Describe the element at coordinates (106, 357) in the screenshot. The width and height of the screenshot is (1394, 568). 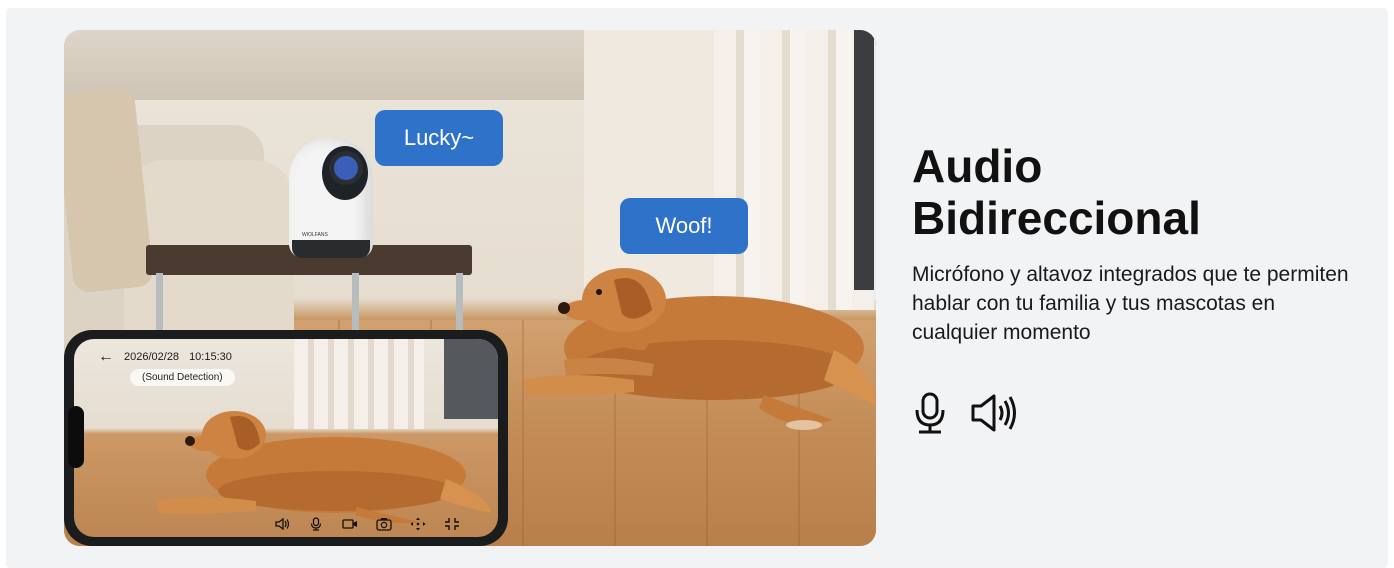
I see `back-arrow-icon: ←` at that location.